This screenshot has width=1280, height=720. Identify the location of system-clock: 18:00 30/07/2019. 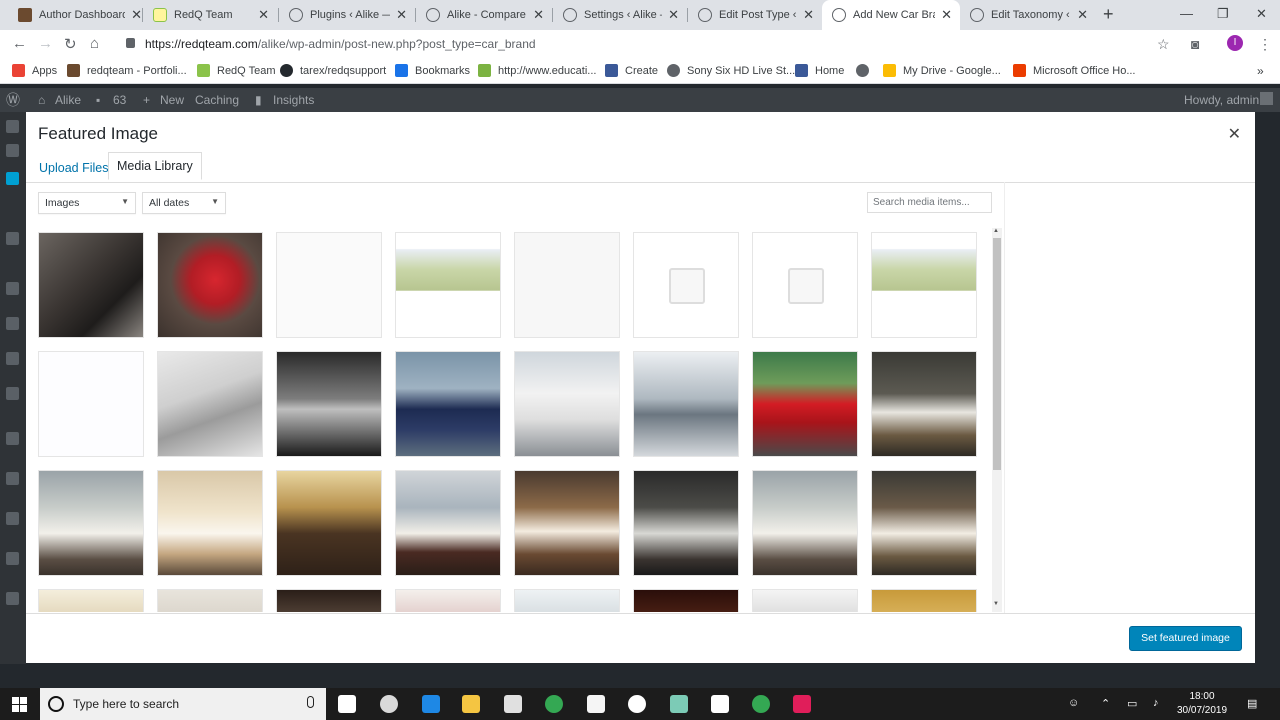
(1202, 704).